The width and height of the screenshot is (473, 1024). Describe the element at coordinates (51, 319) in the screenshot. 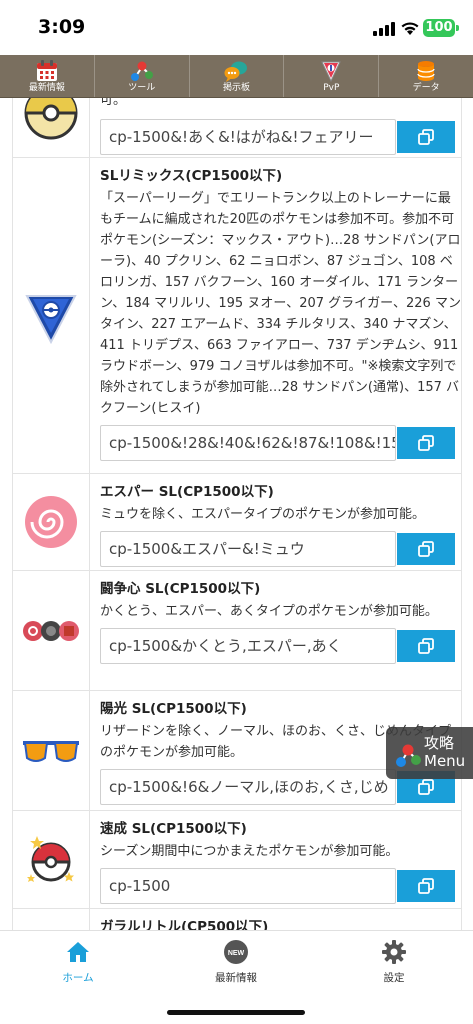

I see `great-league-icon` at that location.